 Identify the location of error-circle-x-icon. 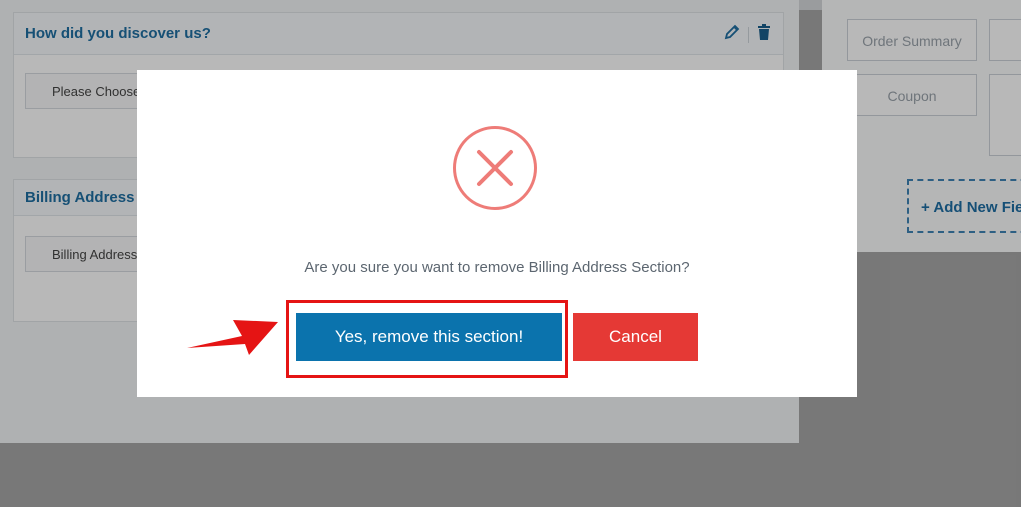
(495, 168).